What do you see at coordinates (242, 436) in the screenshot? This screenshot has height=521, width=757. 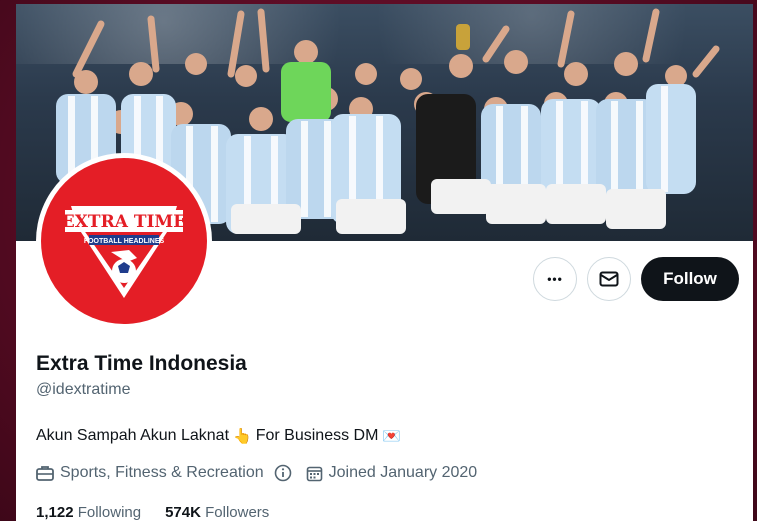 I see `pointing-hand-emoji: 👆` at bounding box center [242, 436].